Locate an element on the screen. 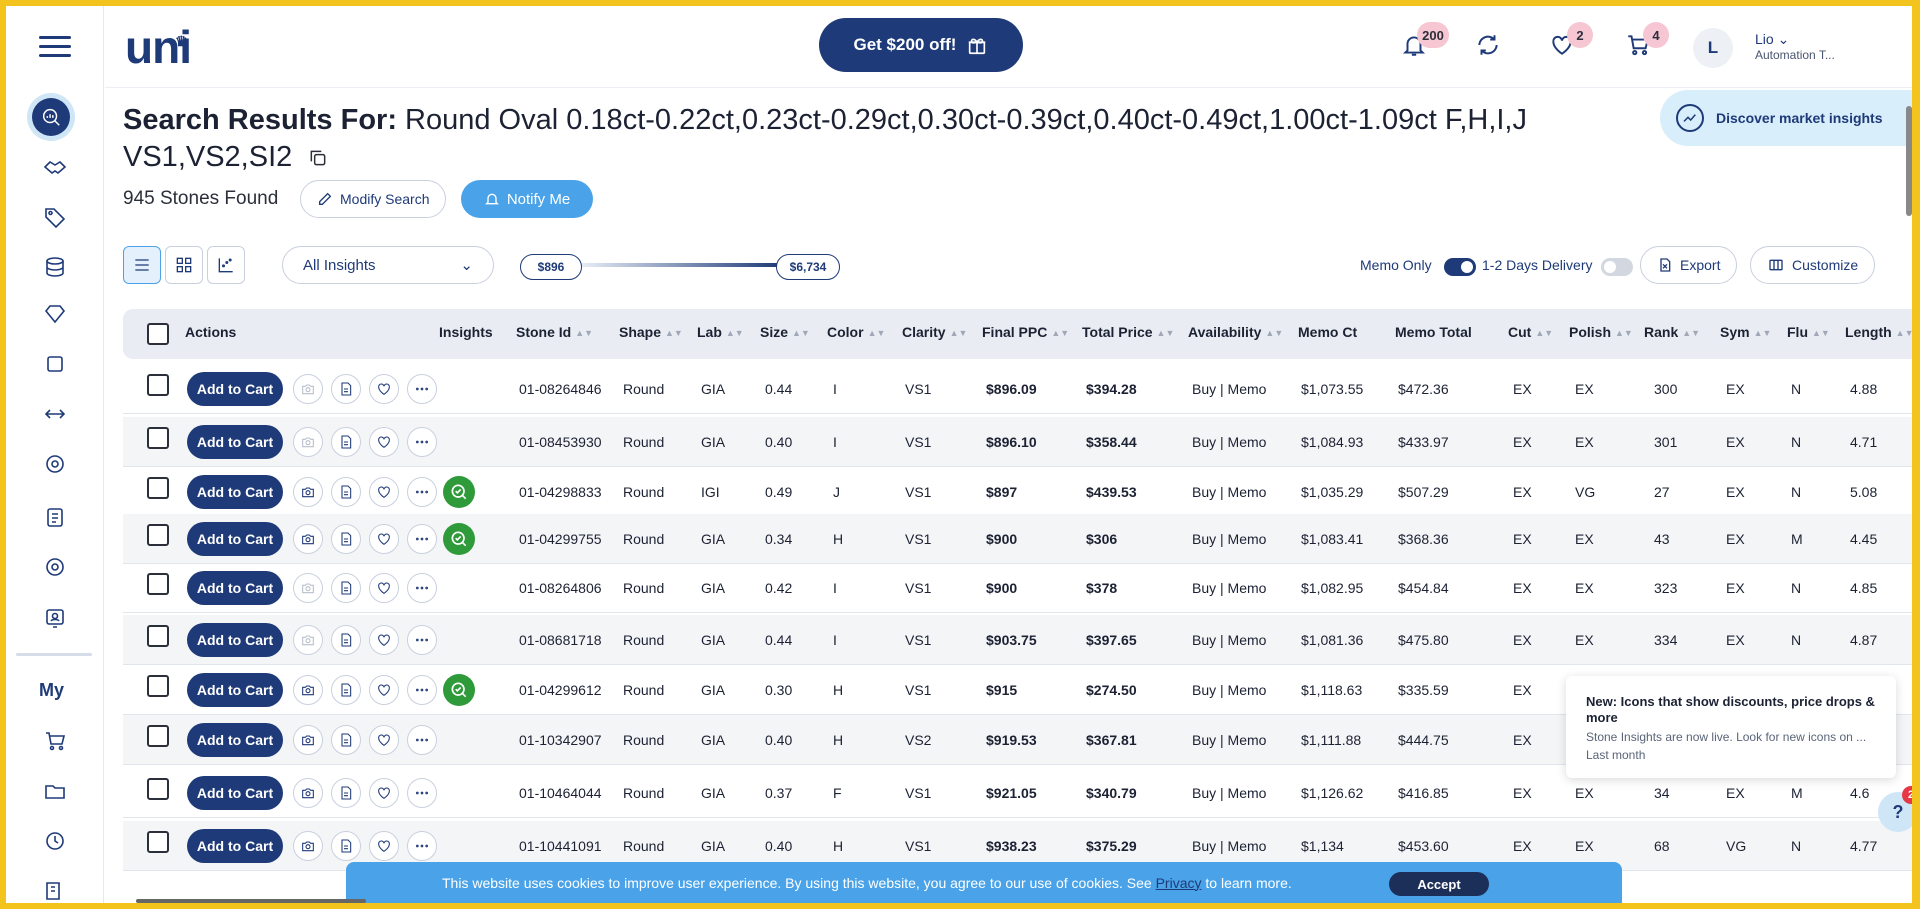 The width and height of the screenshot is (1920, 909). help-button: ? 2 is located at coordinates (1895, 809).